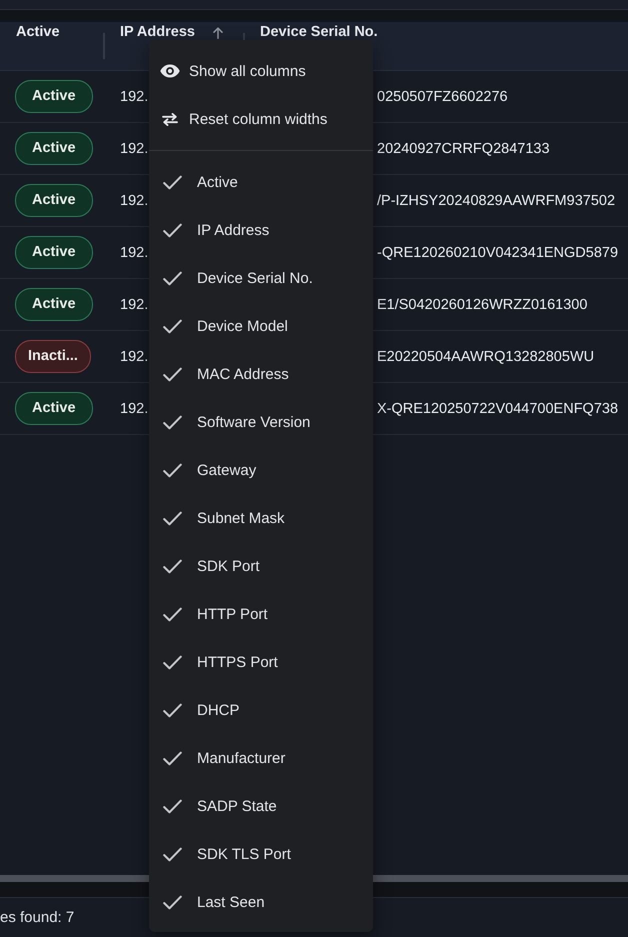 Image resolution: width=628 pixels, height=937 pixels. I want to click on table-cell-text: 0250507FZ6602276, so click(442, 97).